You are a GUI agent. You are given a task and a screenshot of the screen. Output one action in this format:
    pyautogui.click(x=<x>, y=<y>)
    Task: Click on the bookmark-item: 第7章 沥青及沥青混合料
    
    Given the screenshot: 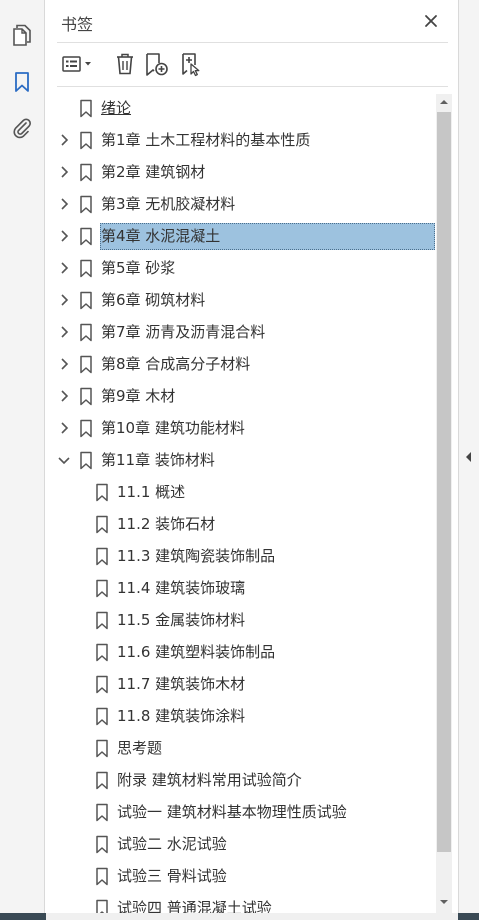 What is the action you would take?
    pyautogui.click(x=242, y=332)
    